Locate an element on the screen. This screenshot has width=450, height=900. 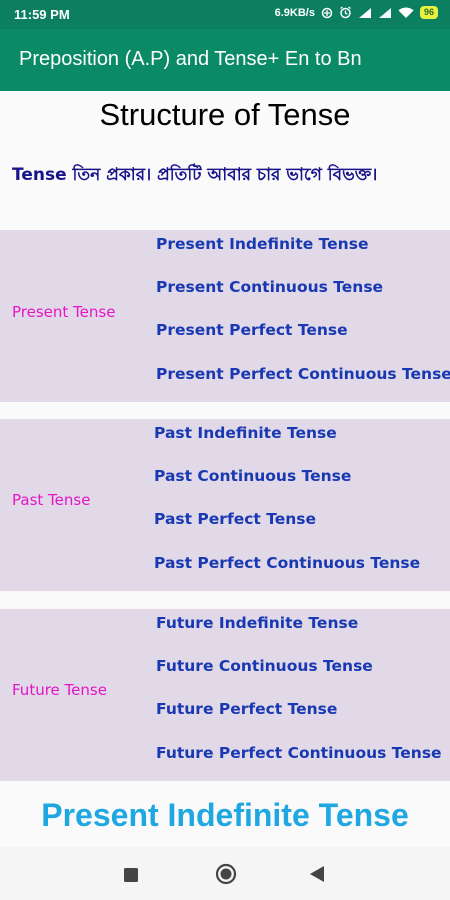
tense-item: Present Indefinite Tense is located at coordinates (262, 244).